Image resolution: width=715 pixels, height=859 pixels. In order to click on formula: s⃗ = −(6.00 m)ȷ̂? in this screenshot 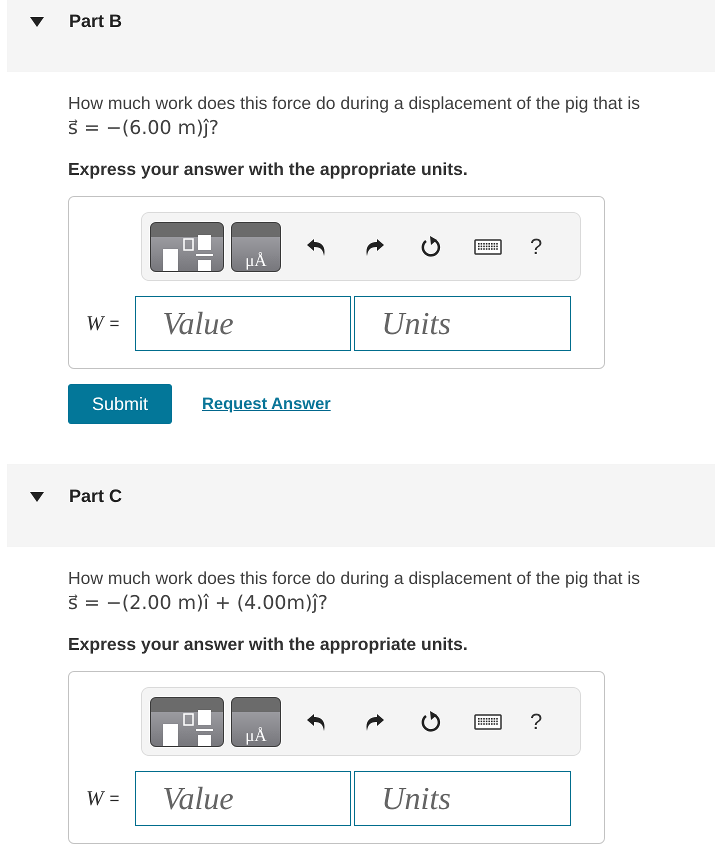, I will do `click(144, 128)`.